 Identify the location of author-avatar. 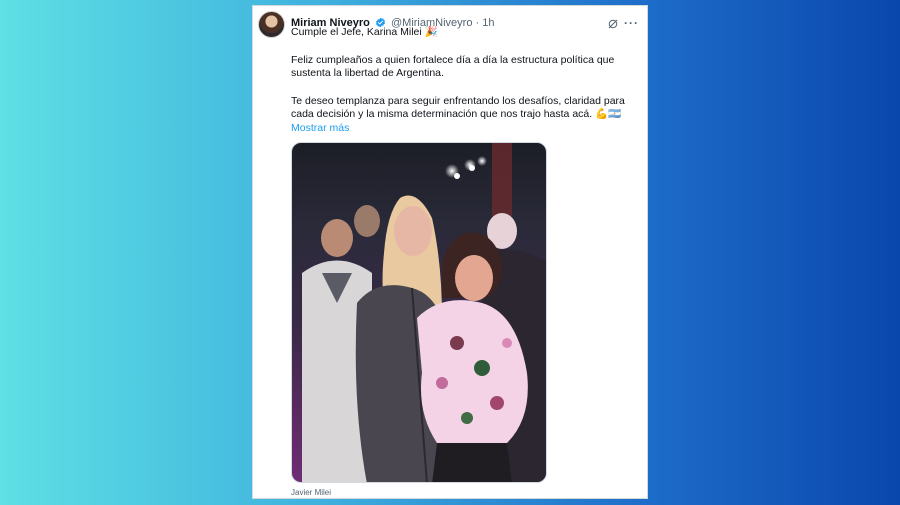
(271, 24).